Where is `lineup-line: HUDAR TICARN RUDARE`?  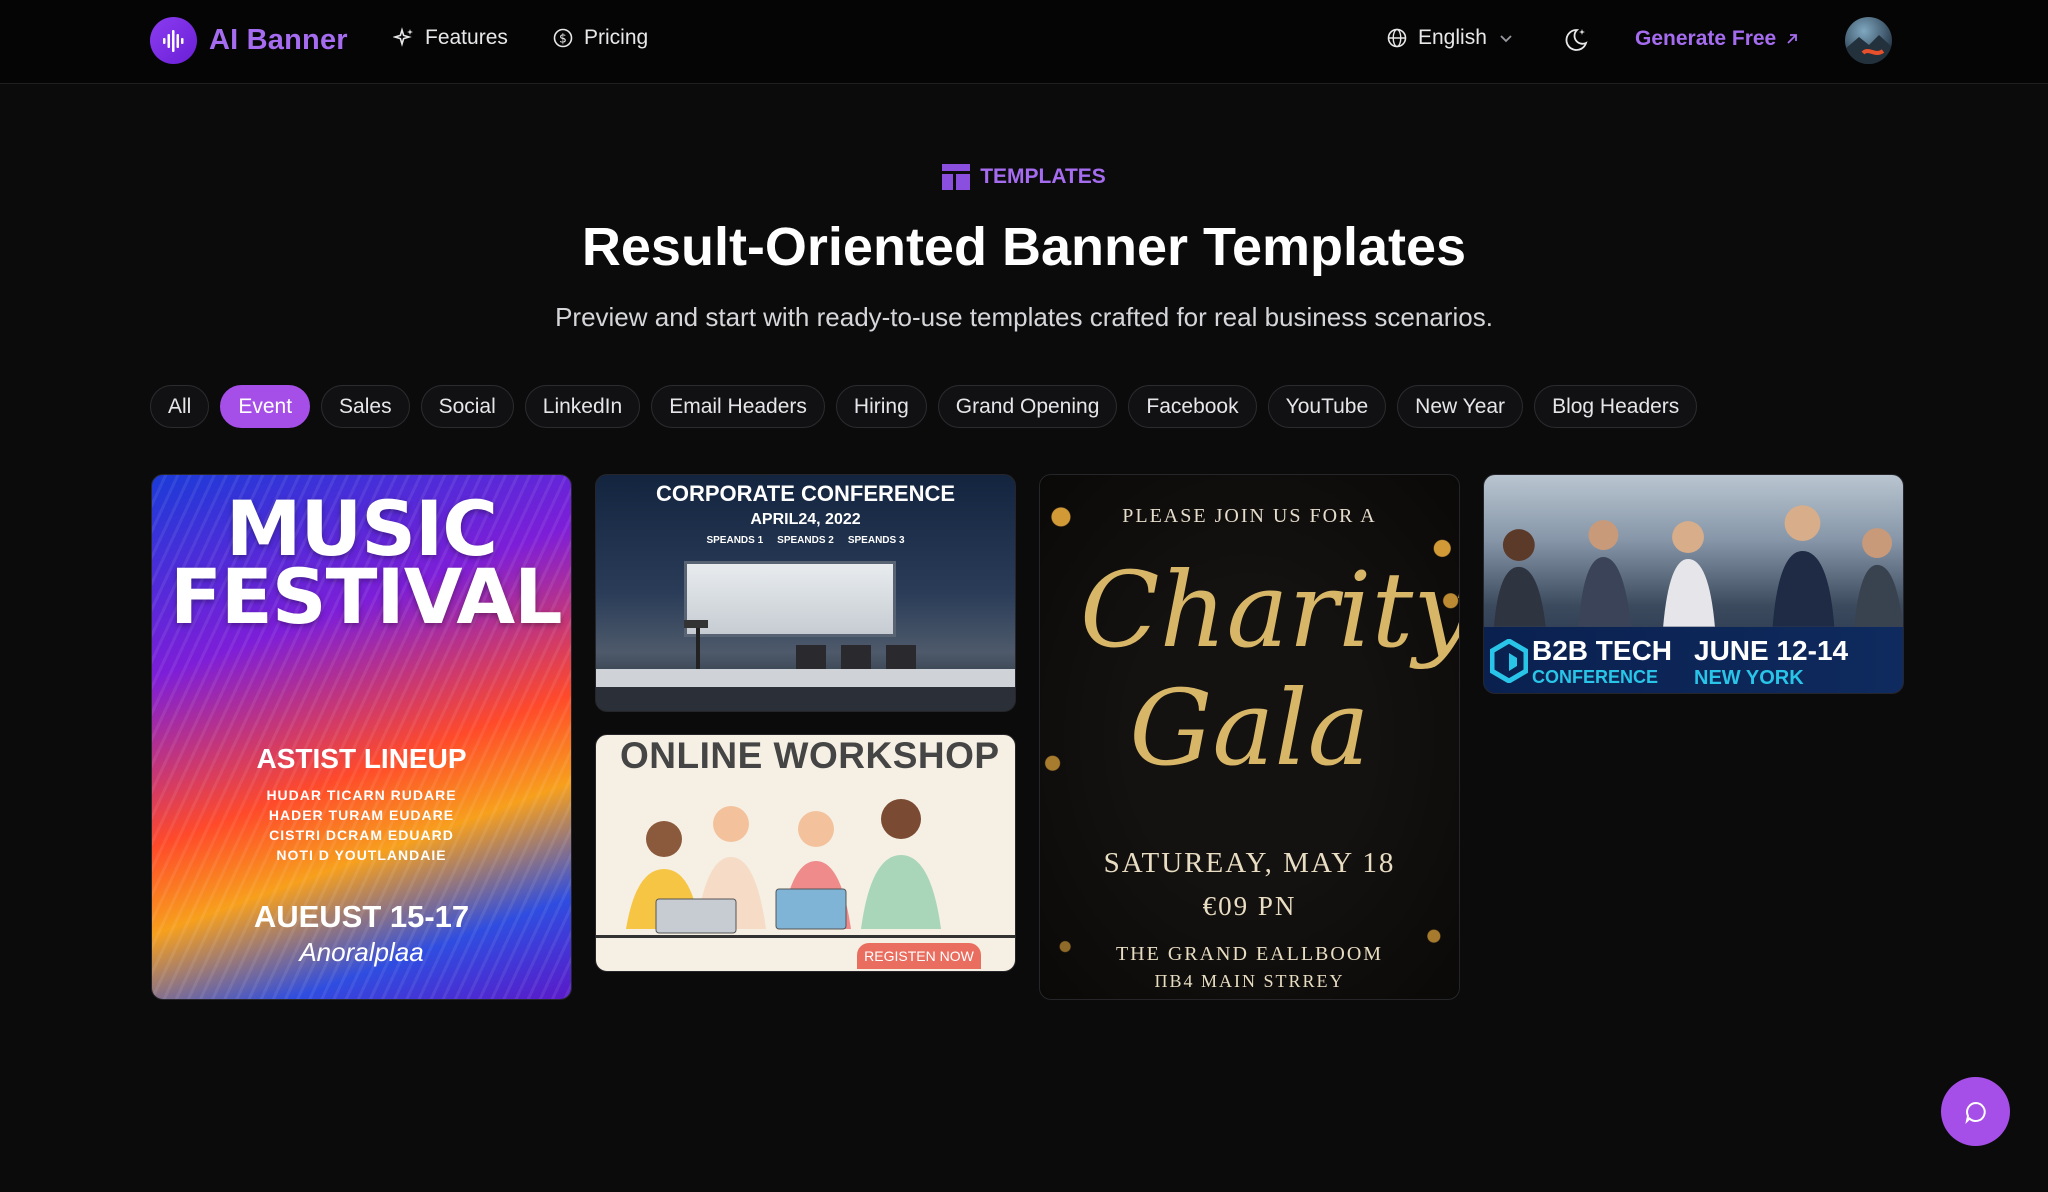 lineup-line: HUDAR TICARN RUDARE is located at coordinates (361, 795).